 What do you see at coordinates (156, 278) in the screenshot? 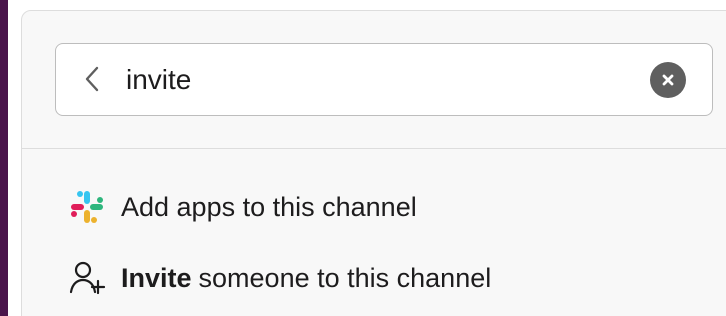
I see `invite-highlight: Invite` at bounding box center [156, 278].